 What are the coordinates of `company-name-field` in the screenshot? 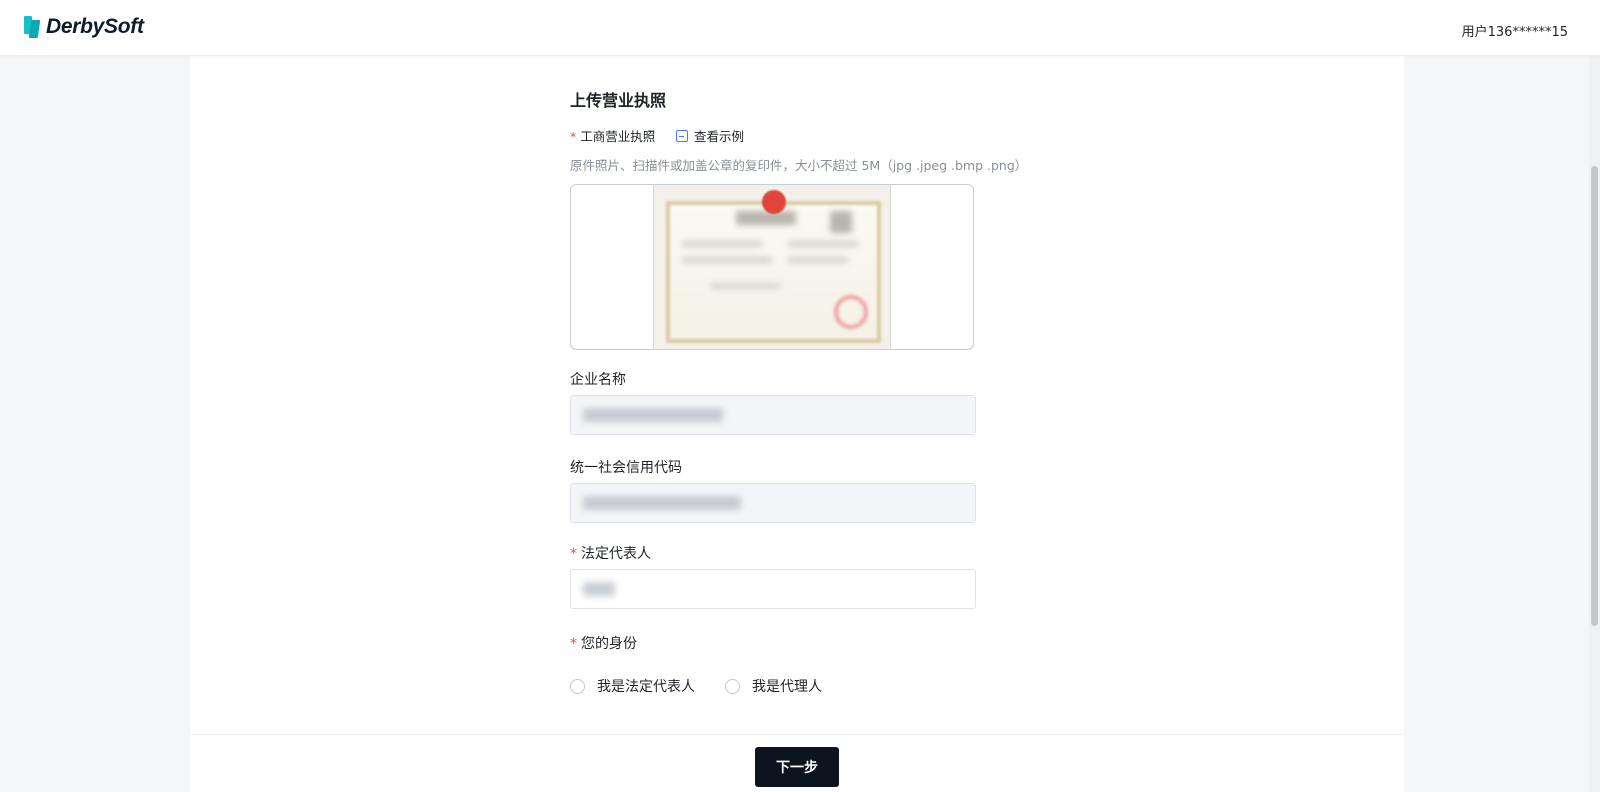 It's located at (773, 415).